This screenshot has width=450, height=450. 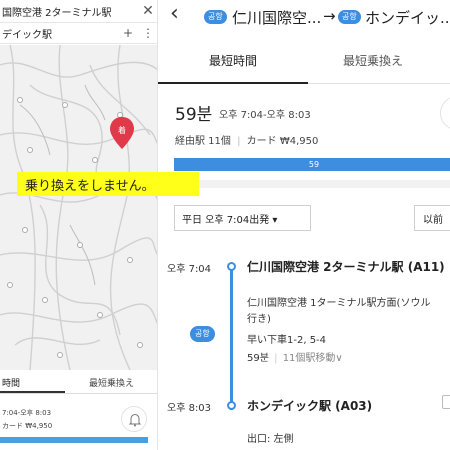 What do you see at coordinates (339, 303) in the screenshot?
I see `direction-text: 仁川国際空港 1ターミナル駅方面(ソウル` at bounding box center [339, 303].